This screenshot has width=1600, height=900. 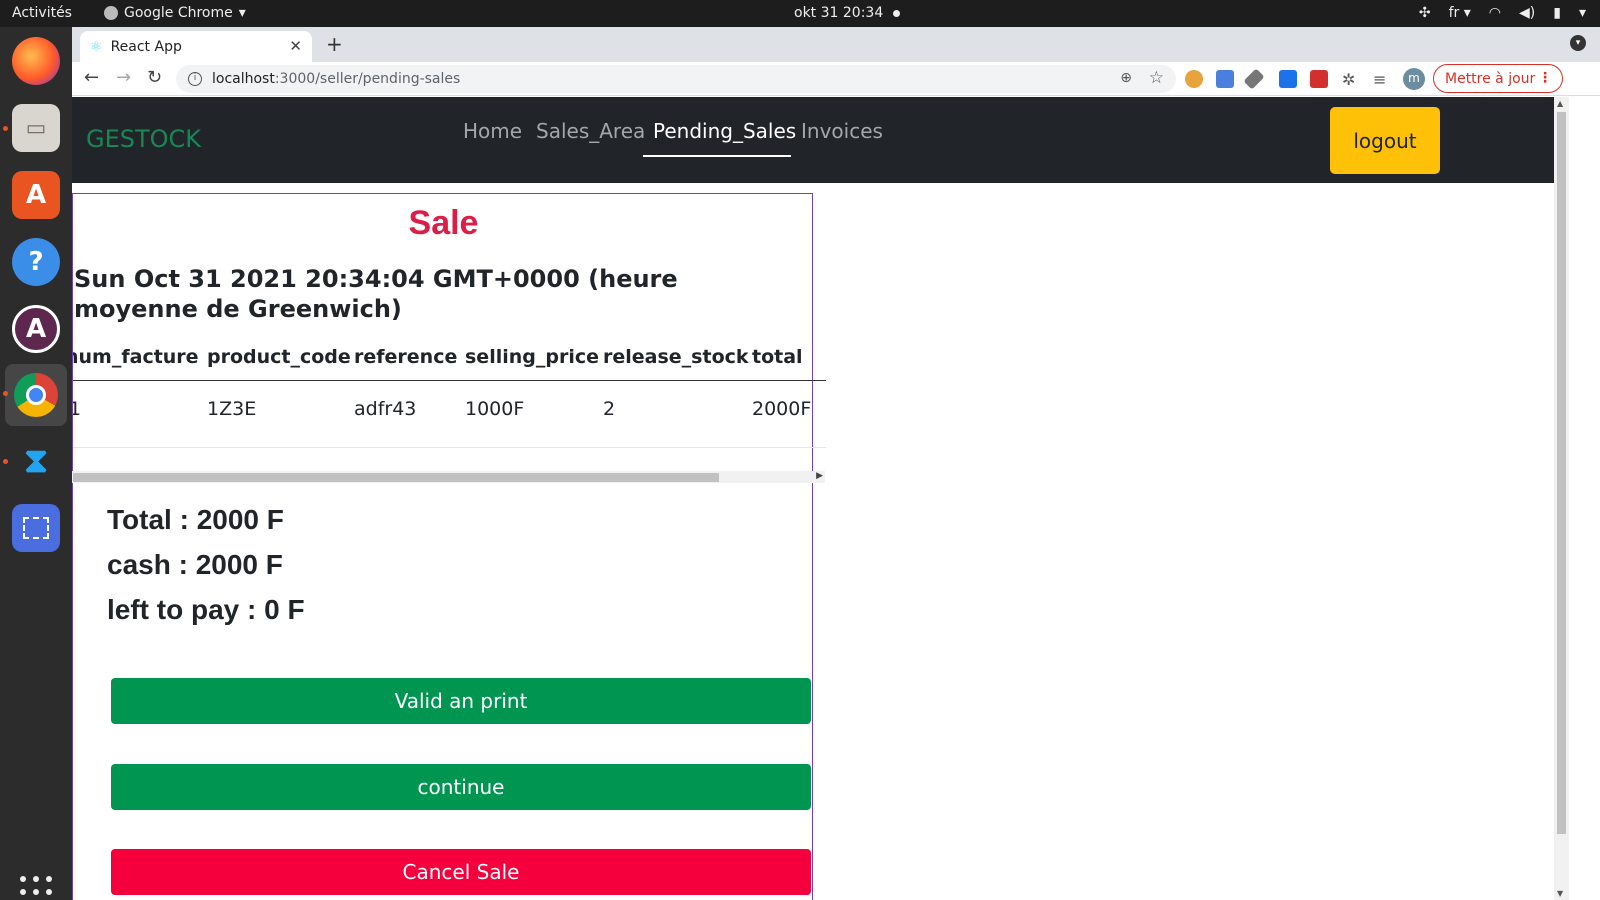 I want to click on valid-print-button: Valid an print, so click(x=461, y=701).